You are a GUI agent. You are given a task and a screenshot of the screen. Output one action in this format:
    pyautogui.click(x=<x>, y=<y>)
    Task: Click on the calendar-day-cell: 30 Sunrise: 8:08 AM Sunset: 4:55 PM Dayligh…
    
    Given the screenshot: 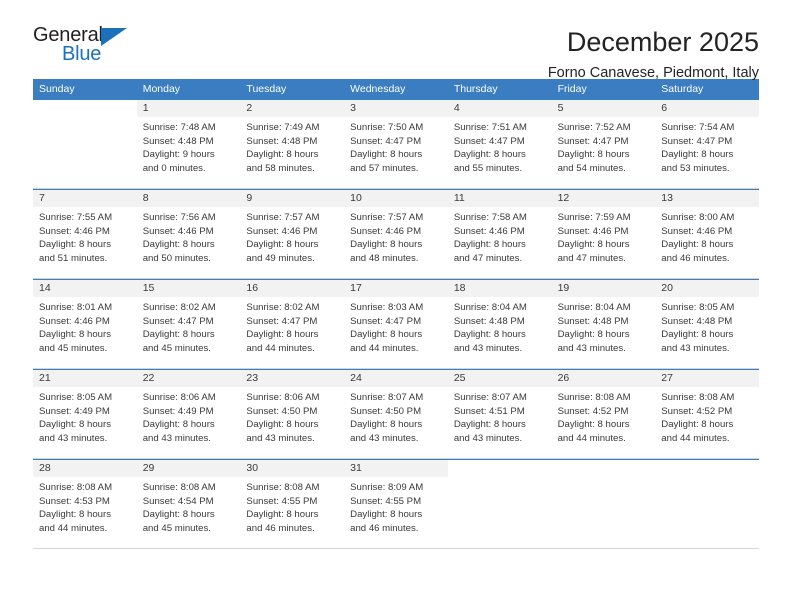 What is the action you would take?
    pyautogui.click(x=292, y=504)
    